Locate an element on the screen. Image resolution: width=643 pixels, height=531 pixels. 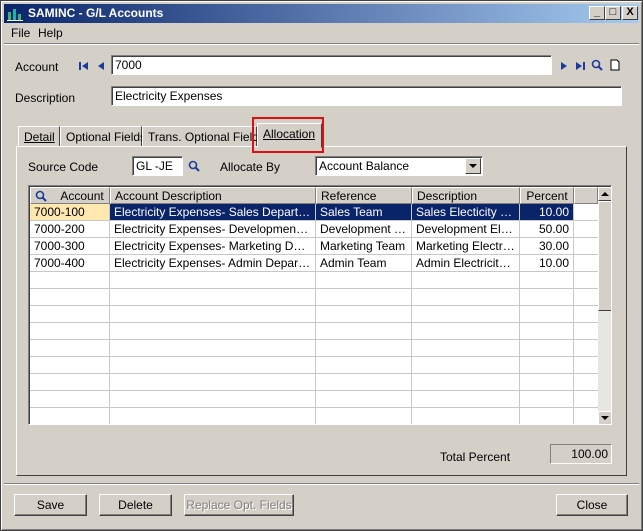
source-code-input: GL -JE is located at coordinates (157, 166).